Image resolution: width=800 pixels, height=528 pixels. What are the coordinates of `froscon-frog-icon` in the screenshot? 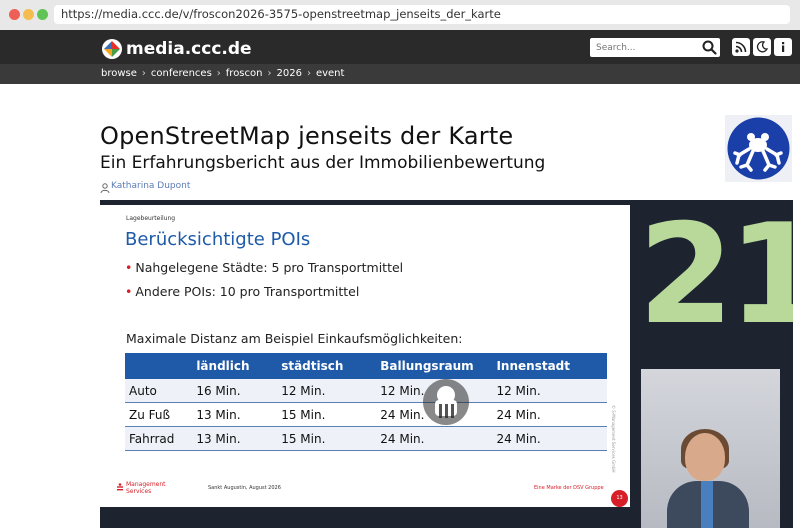 It's located at (758, 148).